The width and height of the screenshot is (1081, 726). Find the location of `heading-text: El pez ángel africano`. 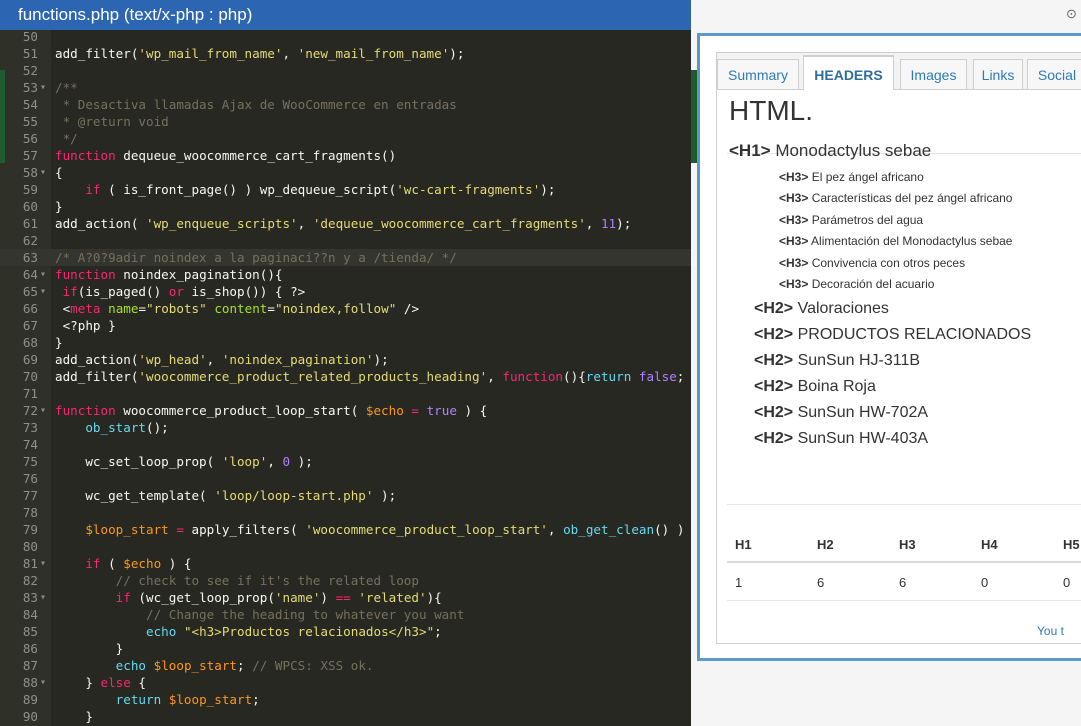

heading-text: El pez ángel africano is located at coordinates (866, 177).